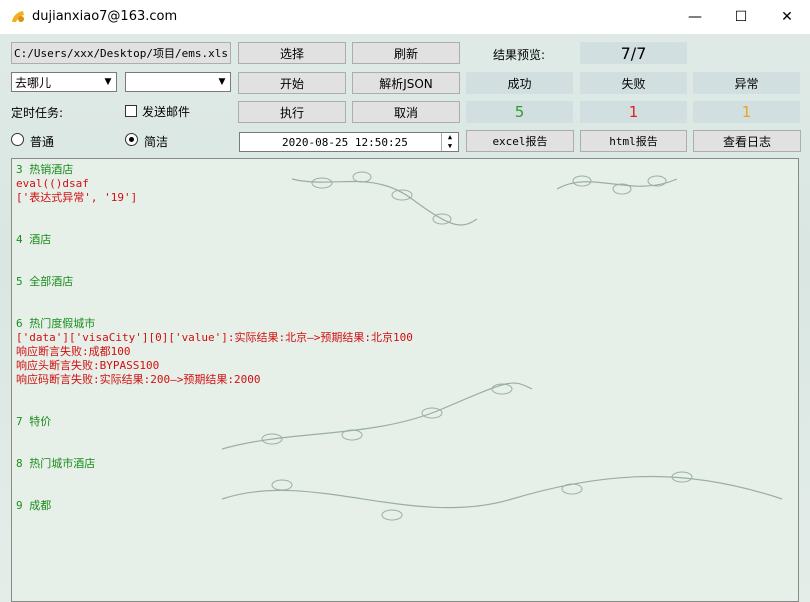 Image resolution: width=810 pixels, height=602 pixels. What do you see at coordinates (45, 169) in the screenshot?
I see `log-line: 3 热销酒店` at bounding box center [45, 169].